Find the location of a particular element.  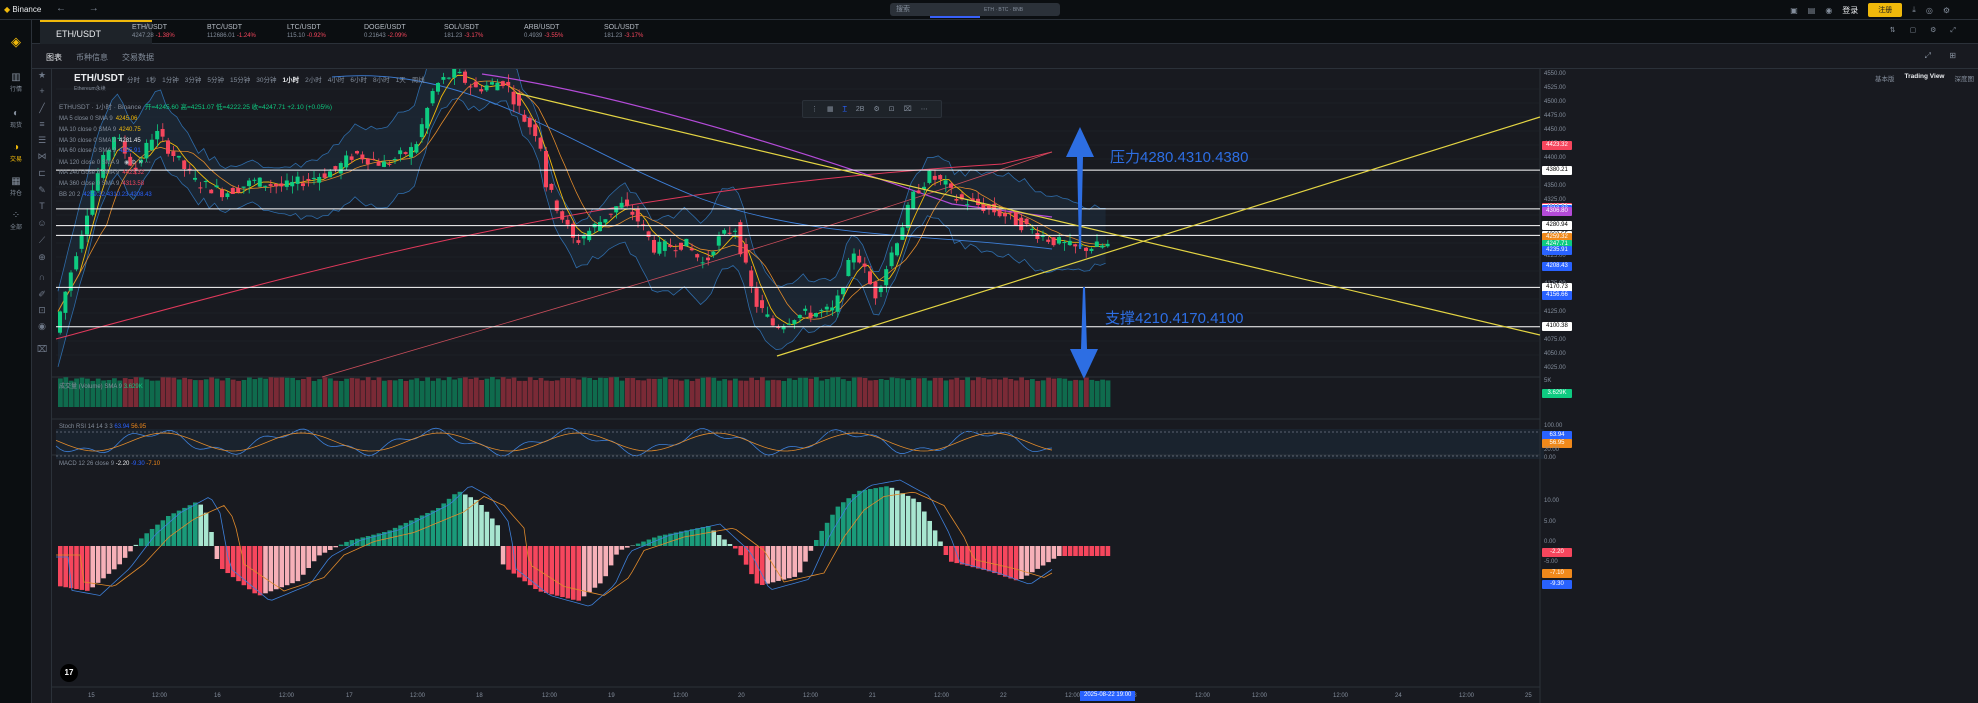

timeframe-4小时: 4小时 is located at coordinates (336, 79).